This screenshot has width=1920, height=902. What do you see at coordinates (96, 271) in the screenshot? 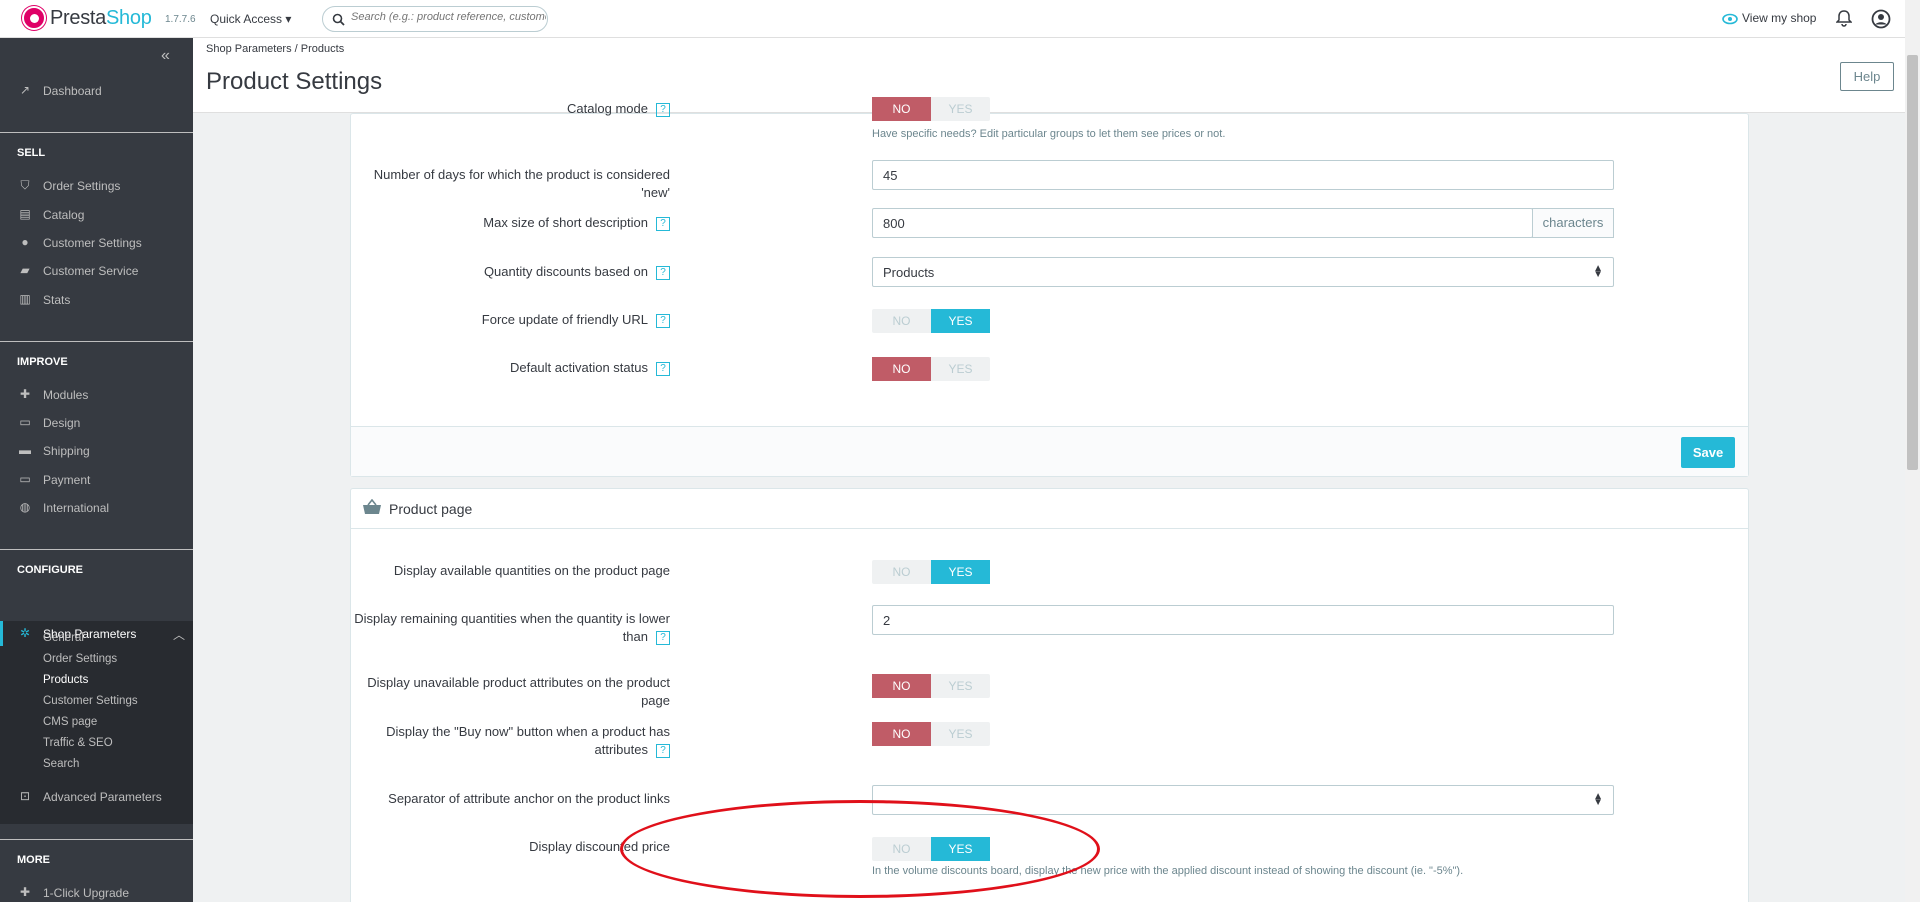
I see `sidebar-item-customer-service: ▰ Customer Service` at bounding box center [96, 271].